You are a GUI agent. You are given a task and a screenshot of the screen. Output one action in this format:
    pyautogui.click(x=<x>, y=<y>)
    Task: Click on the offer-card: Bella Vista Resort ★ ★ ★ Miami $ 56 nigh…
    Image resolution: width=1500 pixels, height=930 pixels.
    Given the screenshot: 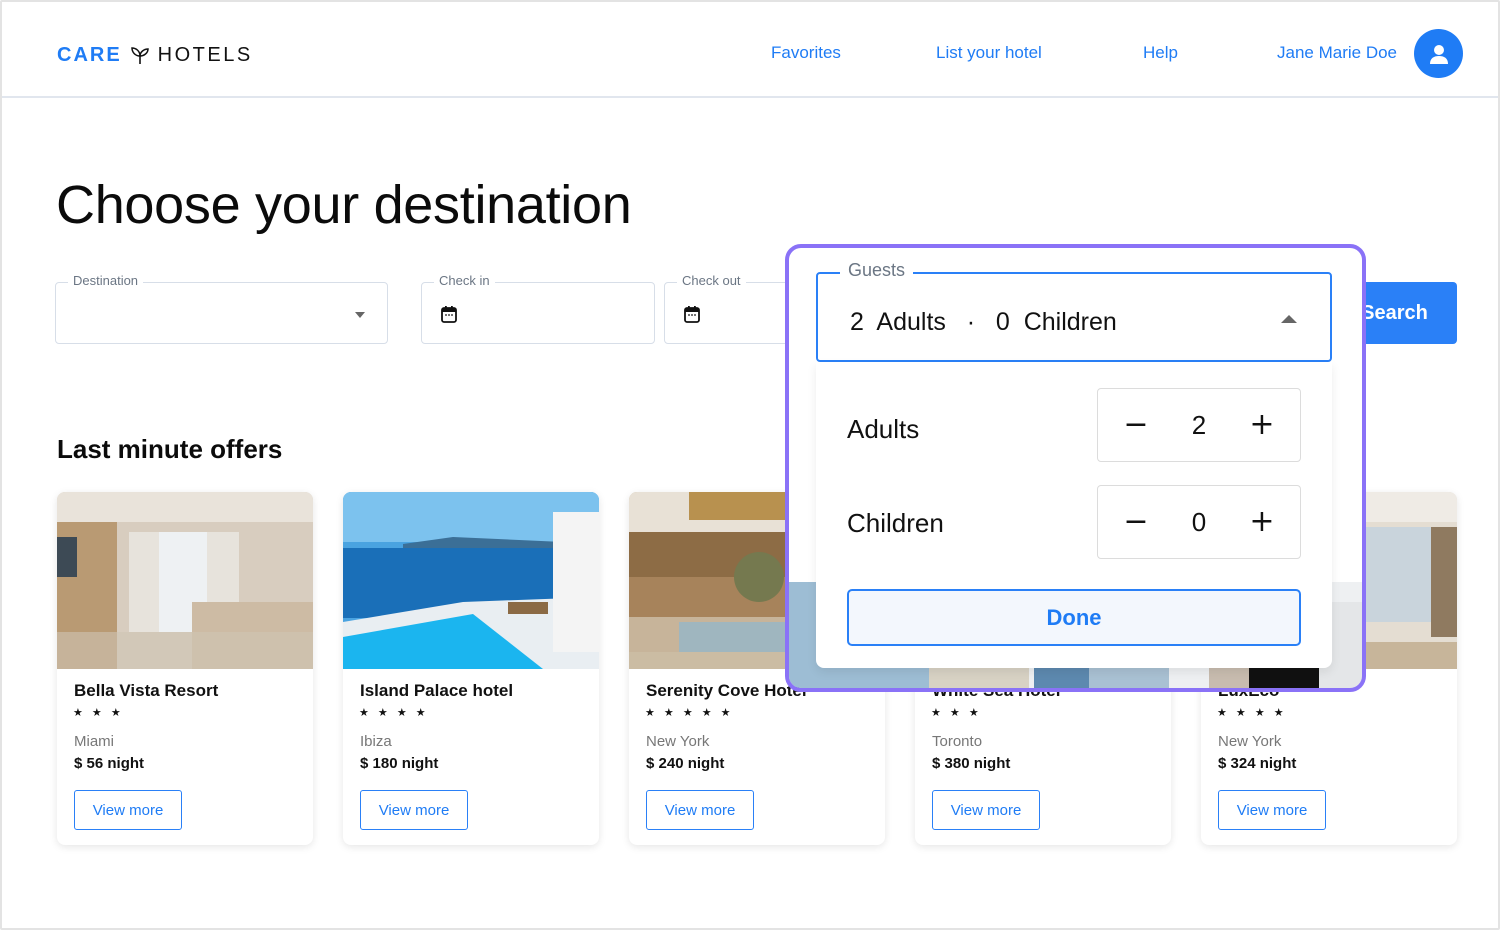 What is the action you would take?
    pyautogui.click(x=185, y=668)
    